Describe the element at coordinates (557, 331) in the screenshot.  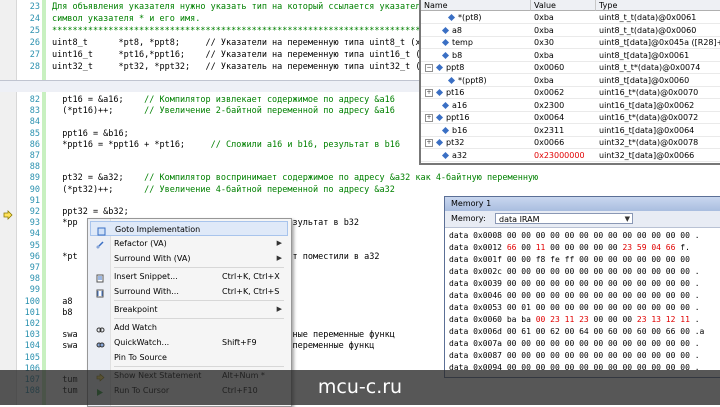
I see `memory-byte: 62` at that location.